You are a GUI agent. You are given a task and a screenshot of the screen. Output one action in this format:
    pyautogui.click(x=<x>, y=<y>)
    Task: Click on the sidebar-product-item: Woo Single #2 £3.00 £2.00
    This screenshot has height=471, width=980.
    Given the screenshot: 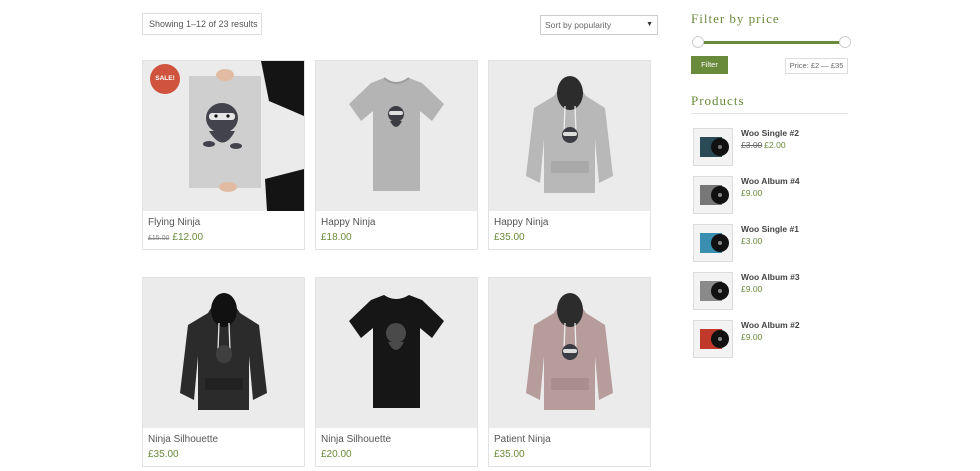 What is the action you would take?
    pyautogui.click(x=773, y=148)
    